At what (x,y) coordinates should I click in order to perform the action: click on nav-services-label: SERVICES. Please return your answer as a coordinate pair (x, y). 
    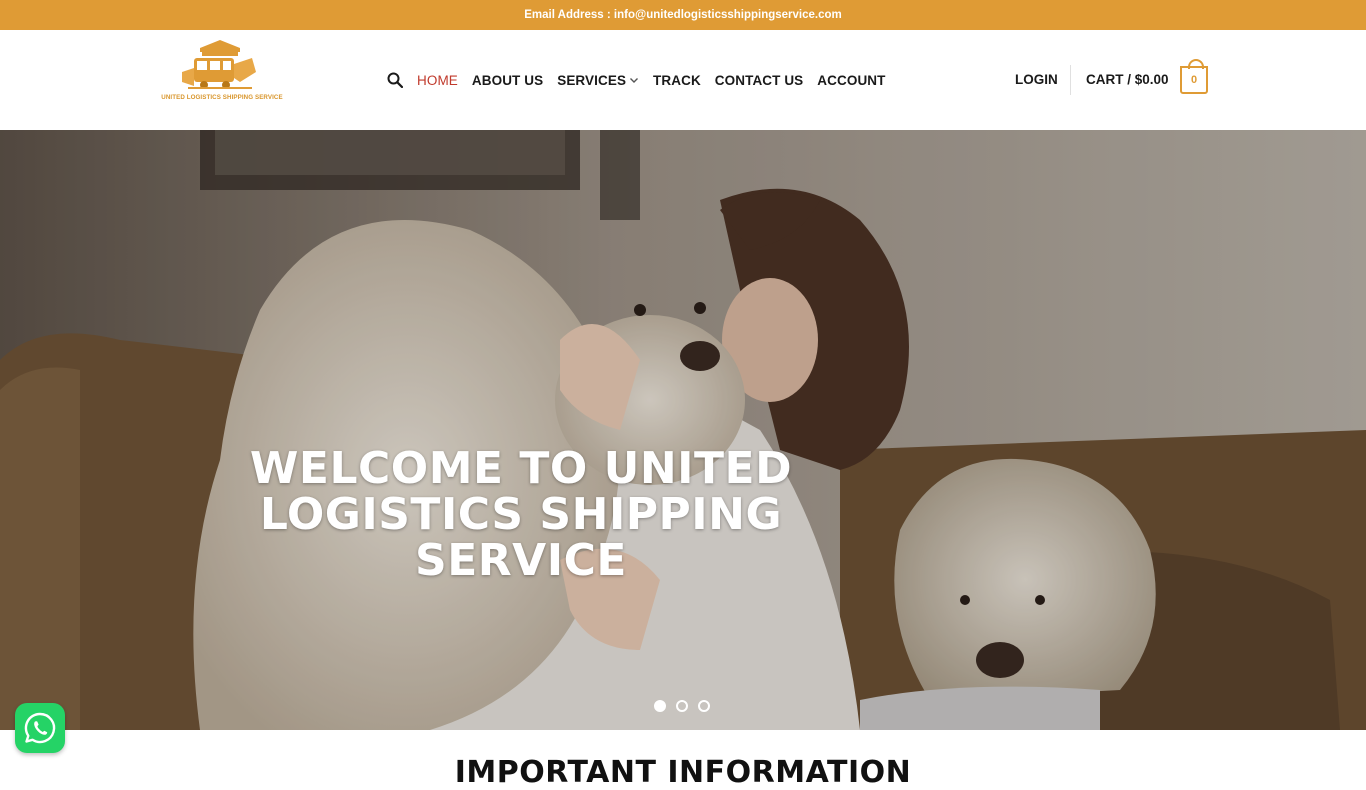
    Looking at the image, I should click on (591, 80).